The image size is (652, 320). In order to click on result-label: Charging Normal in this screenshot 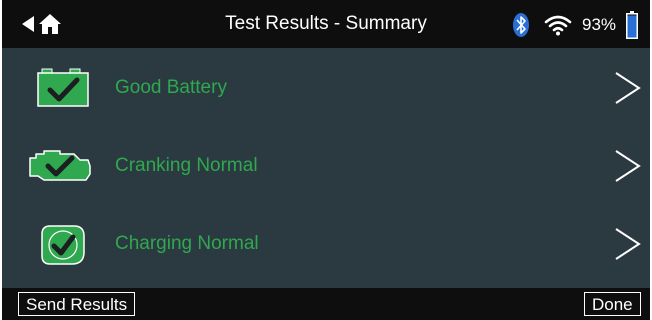, I will do `click(187, 243)`.